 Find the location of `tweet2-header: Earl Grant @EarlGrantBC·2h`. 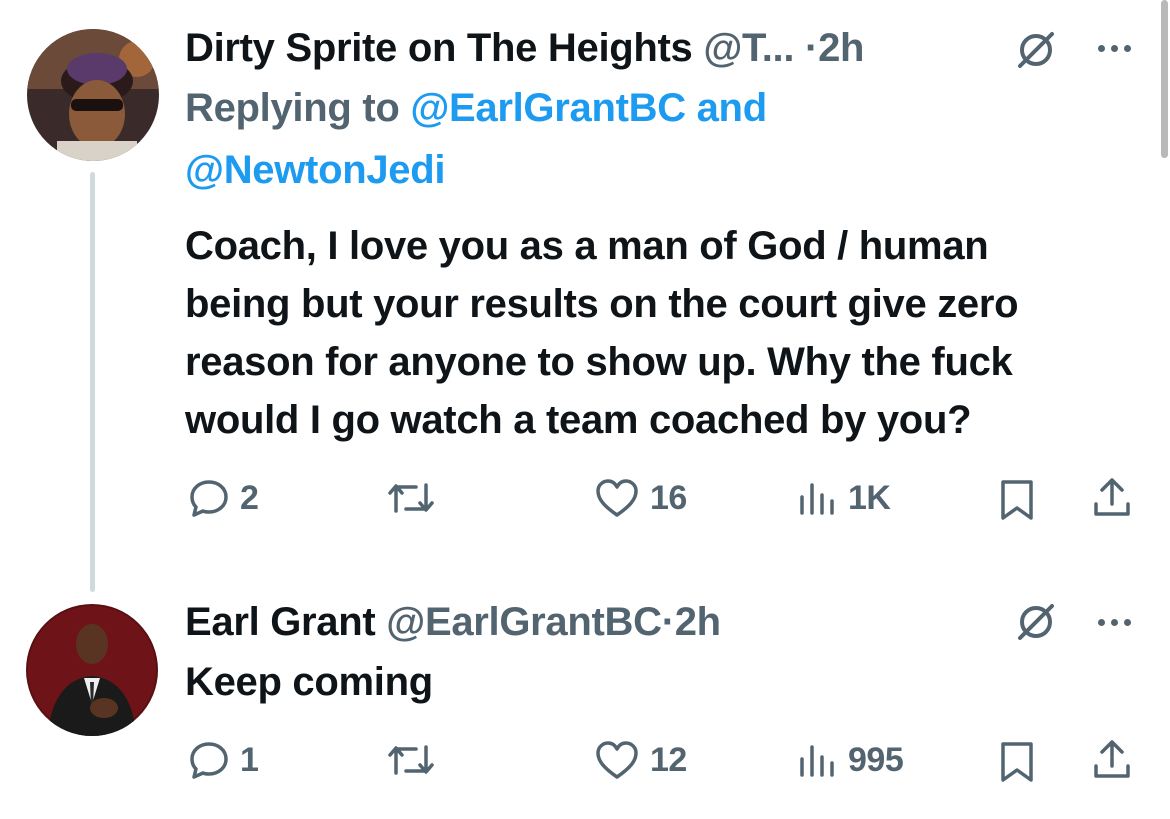

tweet2-header: Earl Grant @EarlGrantBC·2h is located at coordinates (453, 622).